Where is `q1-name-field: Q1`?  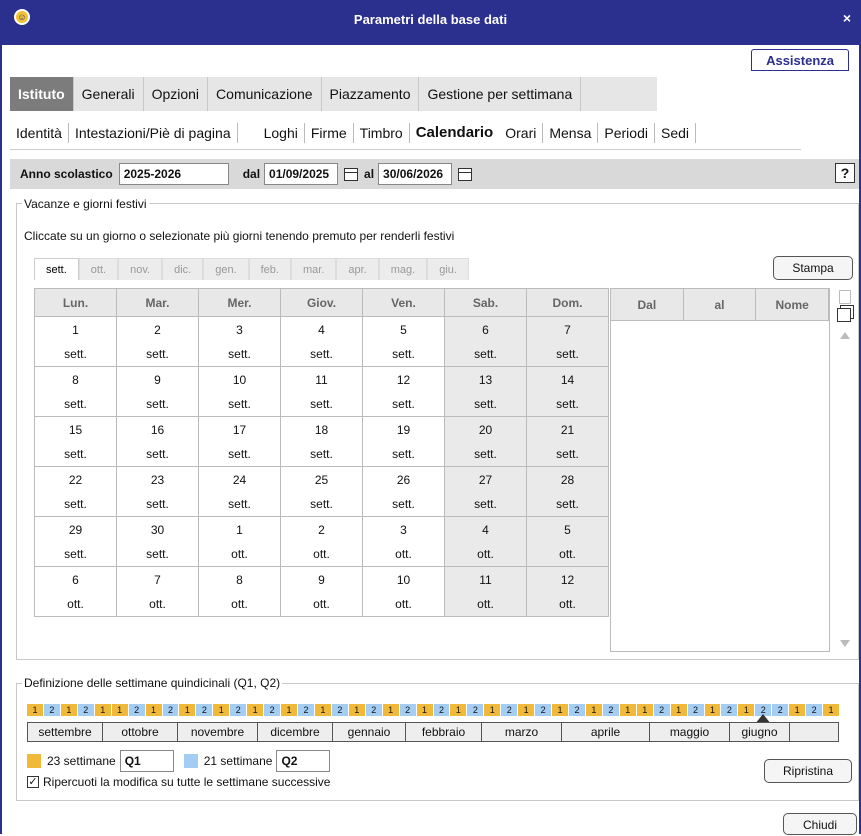 q1-name-field: Q1 is located at coordinates (146, 761).